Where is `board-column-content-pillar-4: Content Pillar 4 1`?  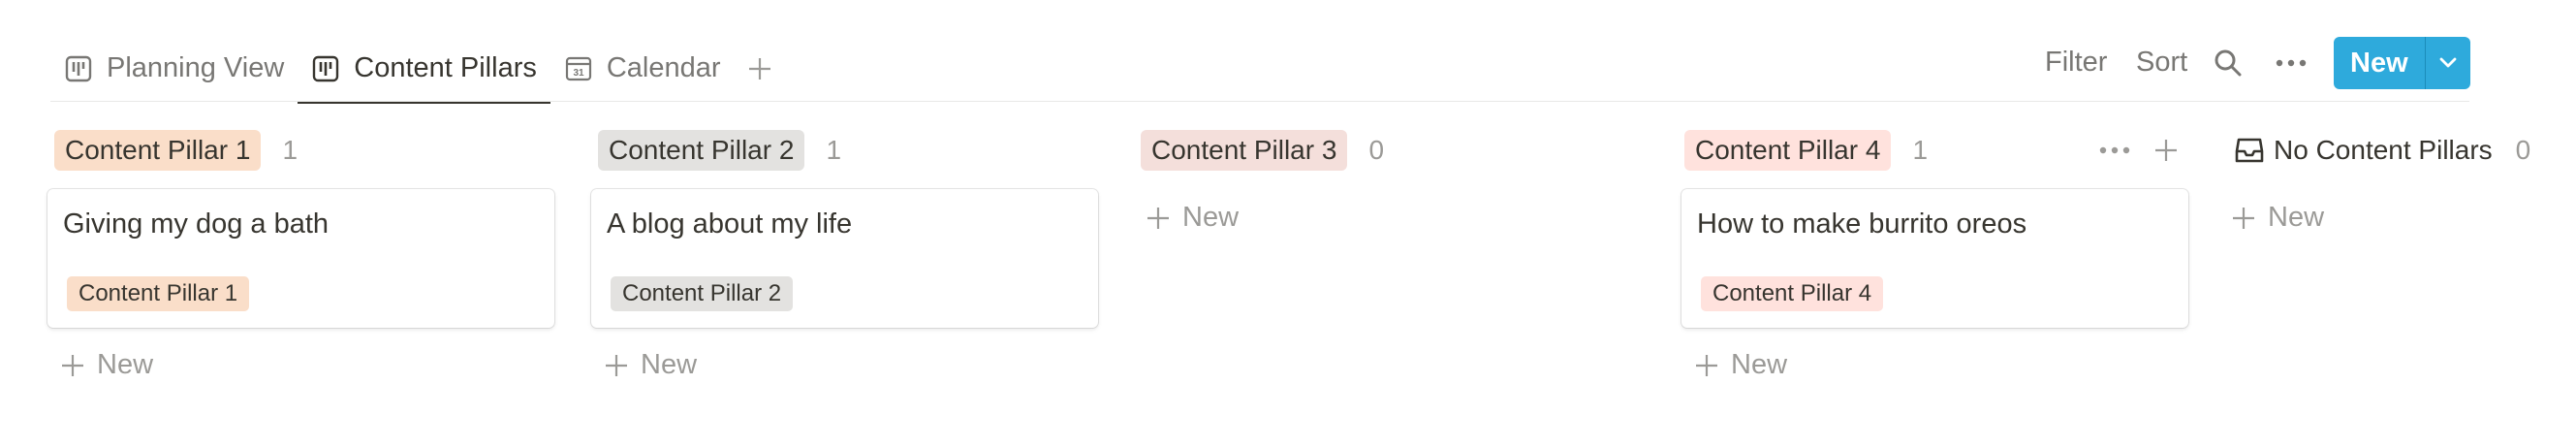
board-column-content-pillar-4: Content Pillar 4 1 is located at coordinates (1931, 150).